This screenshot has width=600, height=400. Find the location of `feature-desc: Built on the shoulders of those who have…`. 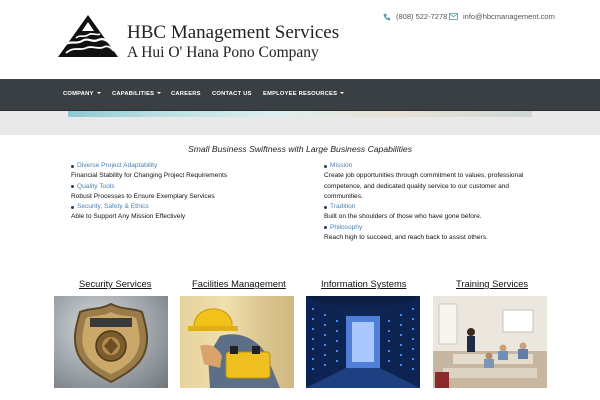

feature-desc: Built on the shoulders of those who have… is located at coordinates (403, 217).